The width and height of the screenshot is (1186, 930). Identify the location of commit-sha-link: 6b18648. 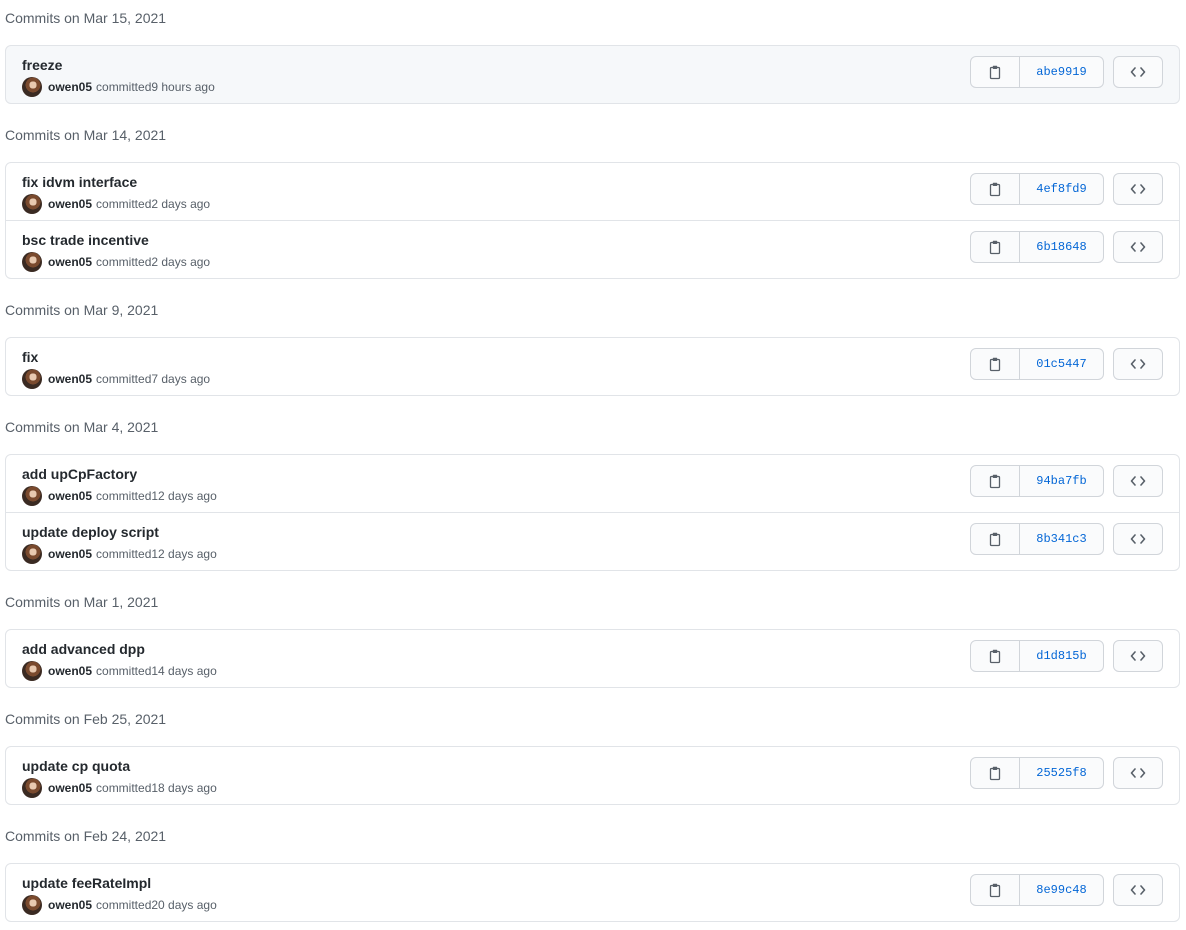
(1061, 247).